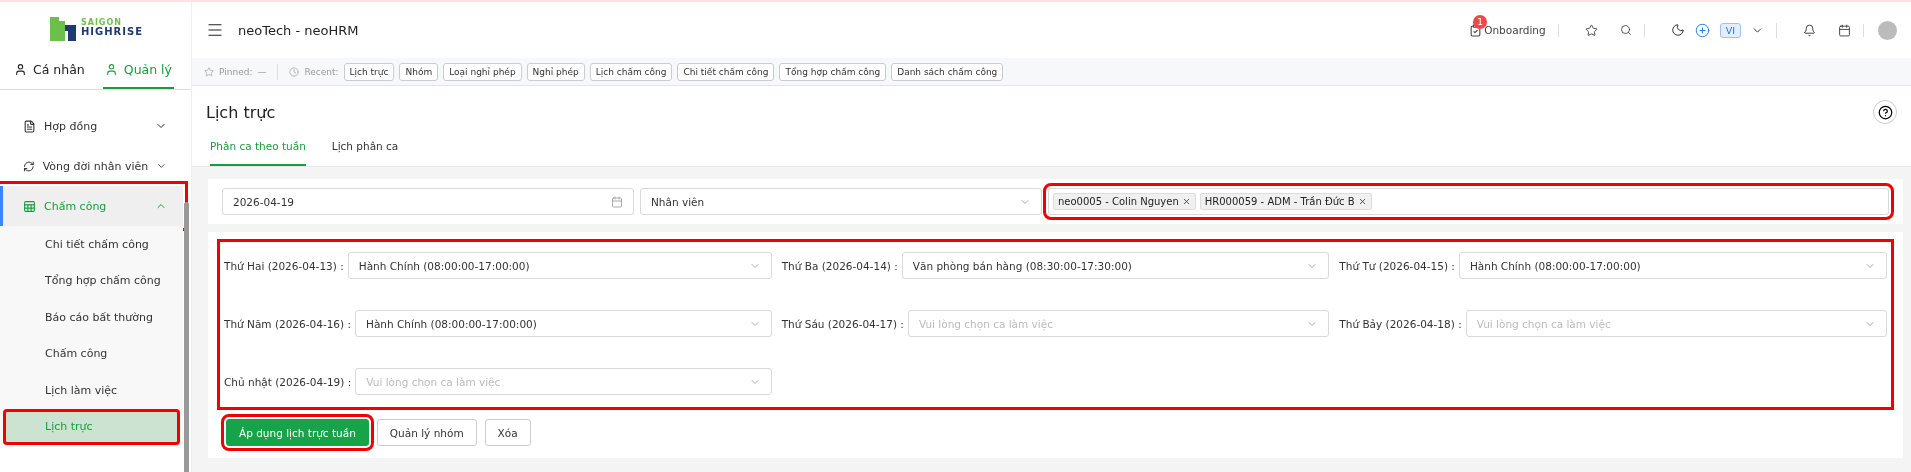 This screenshot has height=472, width=1911. What do you see at coordinates (91, 353) in the screenshot?
I see `sidebar-subitem: Chấm công` at bounding box center [91, 353].